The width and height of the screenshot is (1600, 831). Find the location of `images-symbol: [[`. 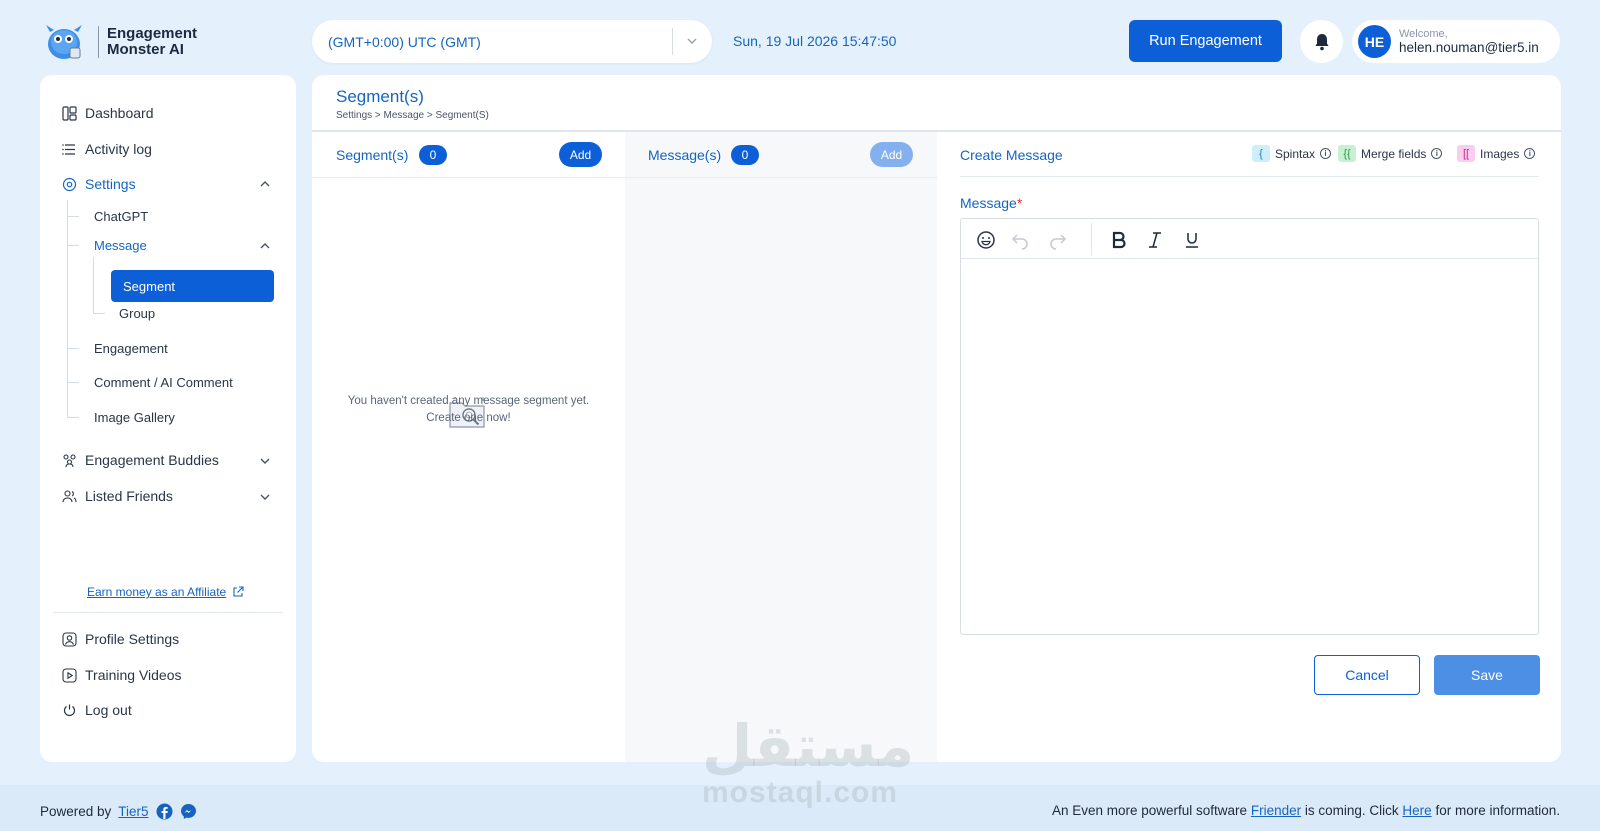

images-symbol: [[ is located at coordinates (1466, 153).